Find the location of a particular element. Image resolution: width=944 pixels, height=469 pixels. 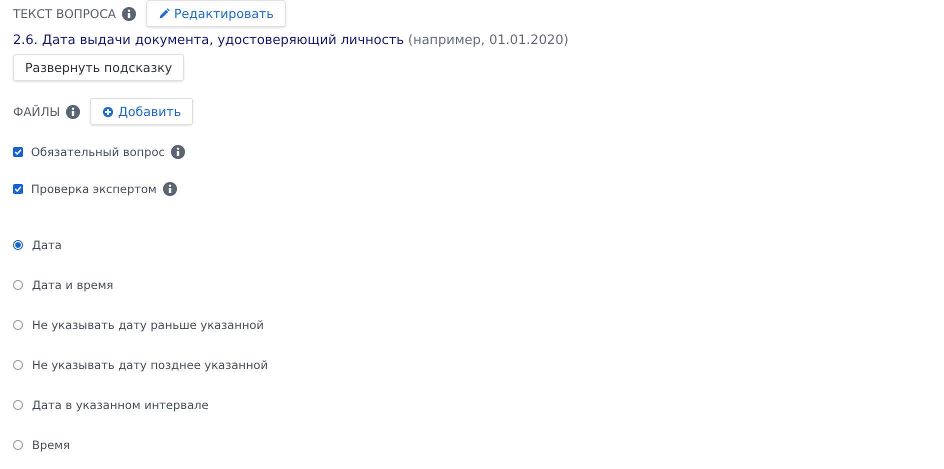

pencil-icon is located at coordinates (164, 14).